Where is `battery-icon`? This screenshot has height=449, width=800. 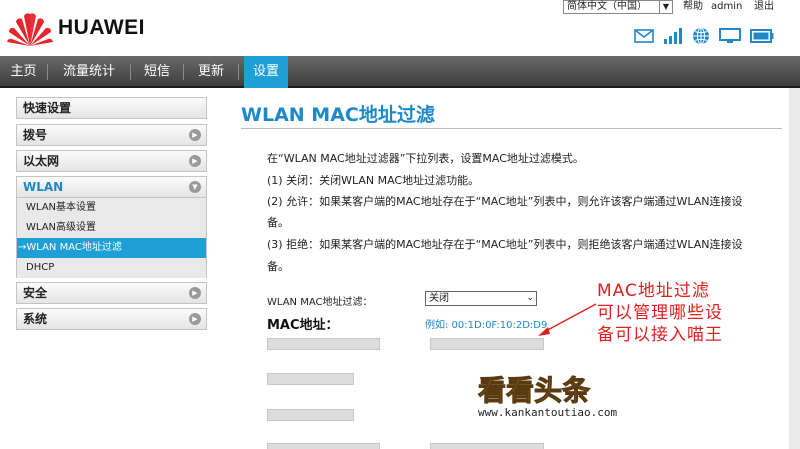 battery-icon is located at coordinates (762, 36).